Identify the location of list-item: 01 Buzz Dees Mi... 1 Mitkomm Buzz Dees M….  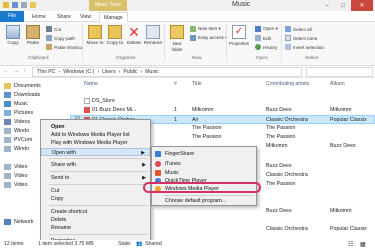
(222, 110).